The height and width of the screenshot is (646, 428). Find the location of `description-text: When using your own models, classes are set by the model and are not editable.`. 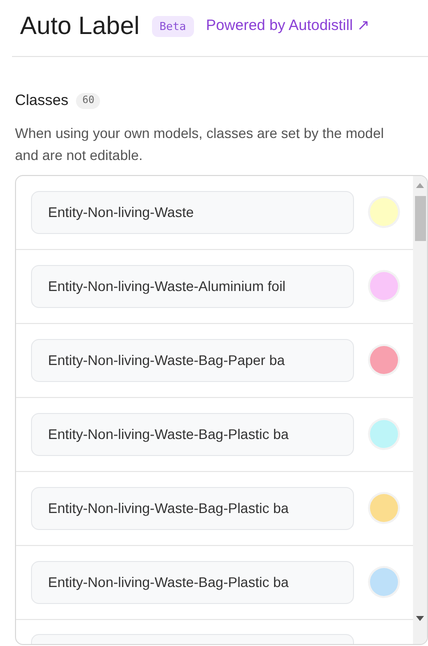

description-text: When using your own models, classes are set by the model and are not editable. is located at coordinates (199, 144).